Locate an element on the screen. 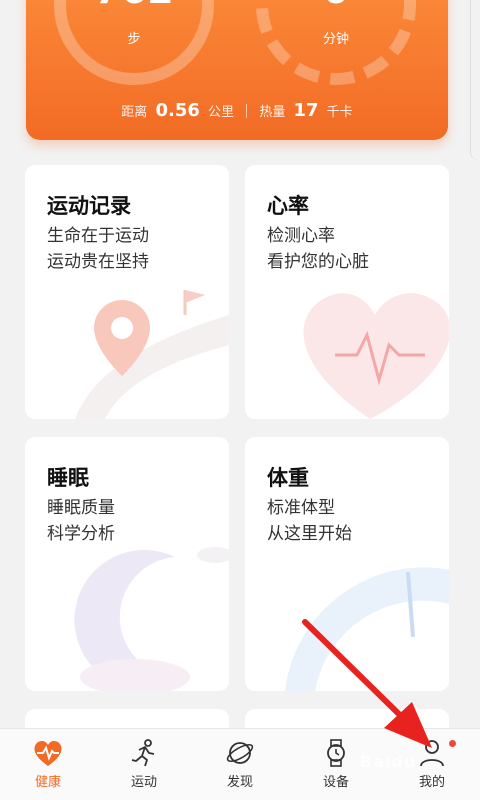  card-subtitle: 看护您的心脏 is located at coordinates (318, 262).